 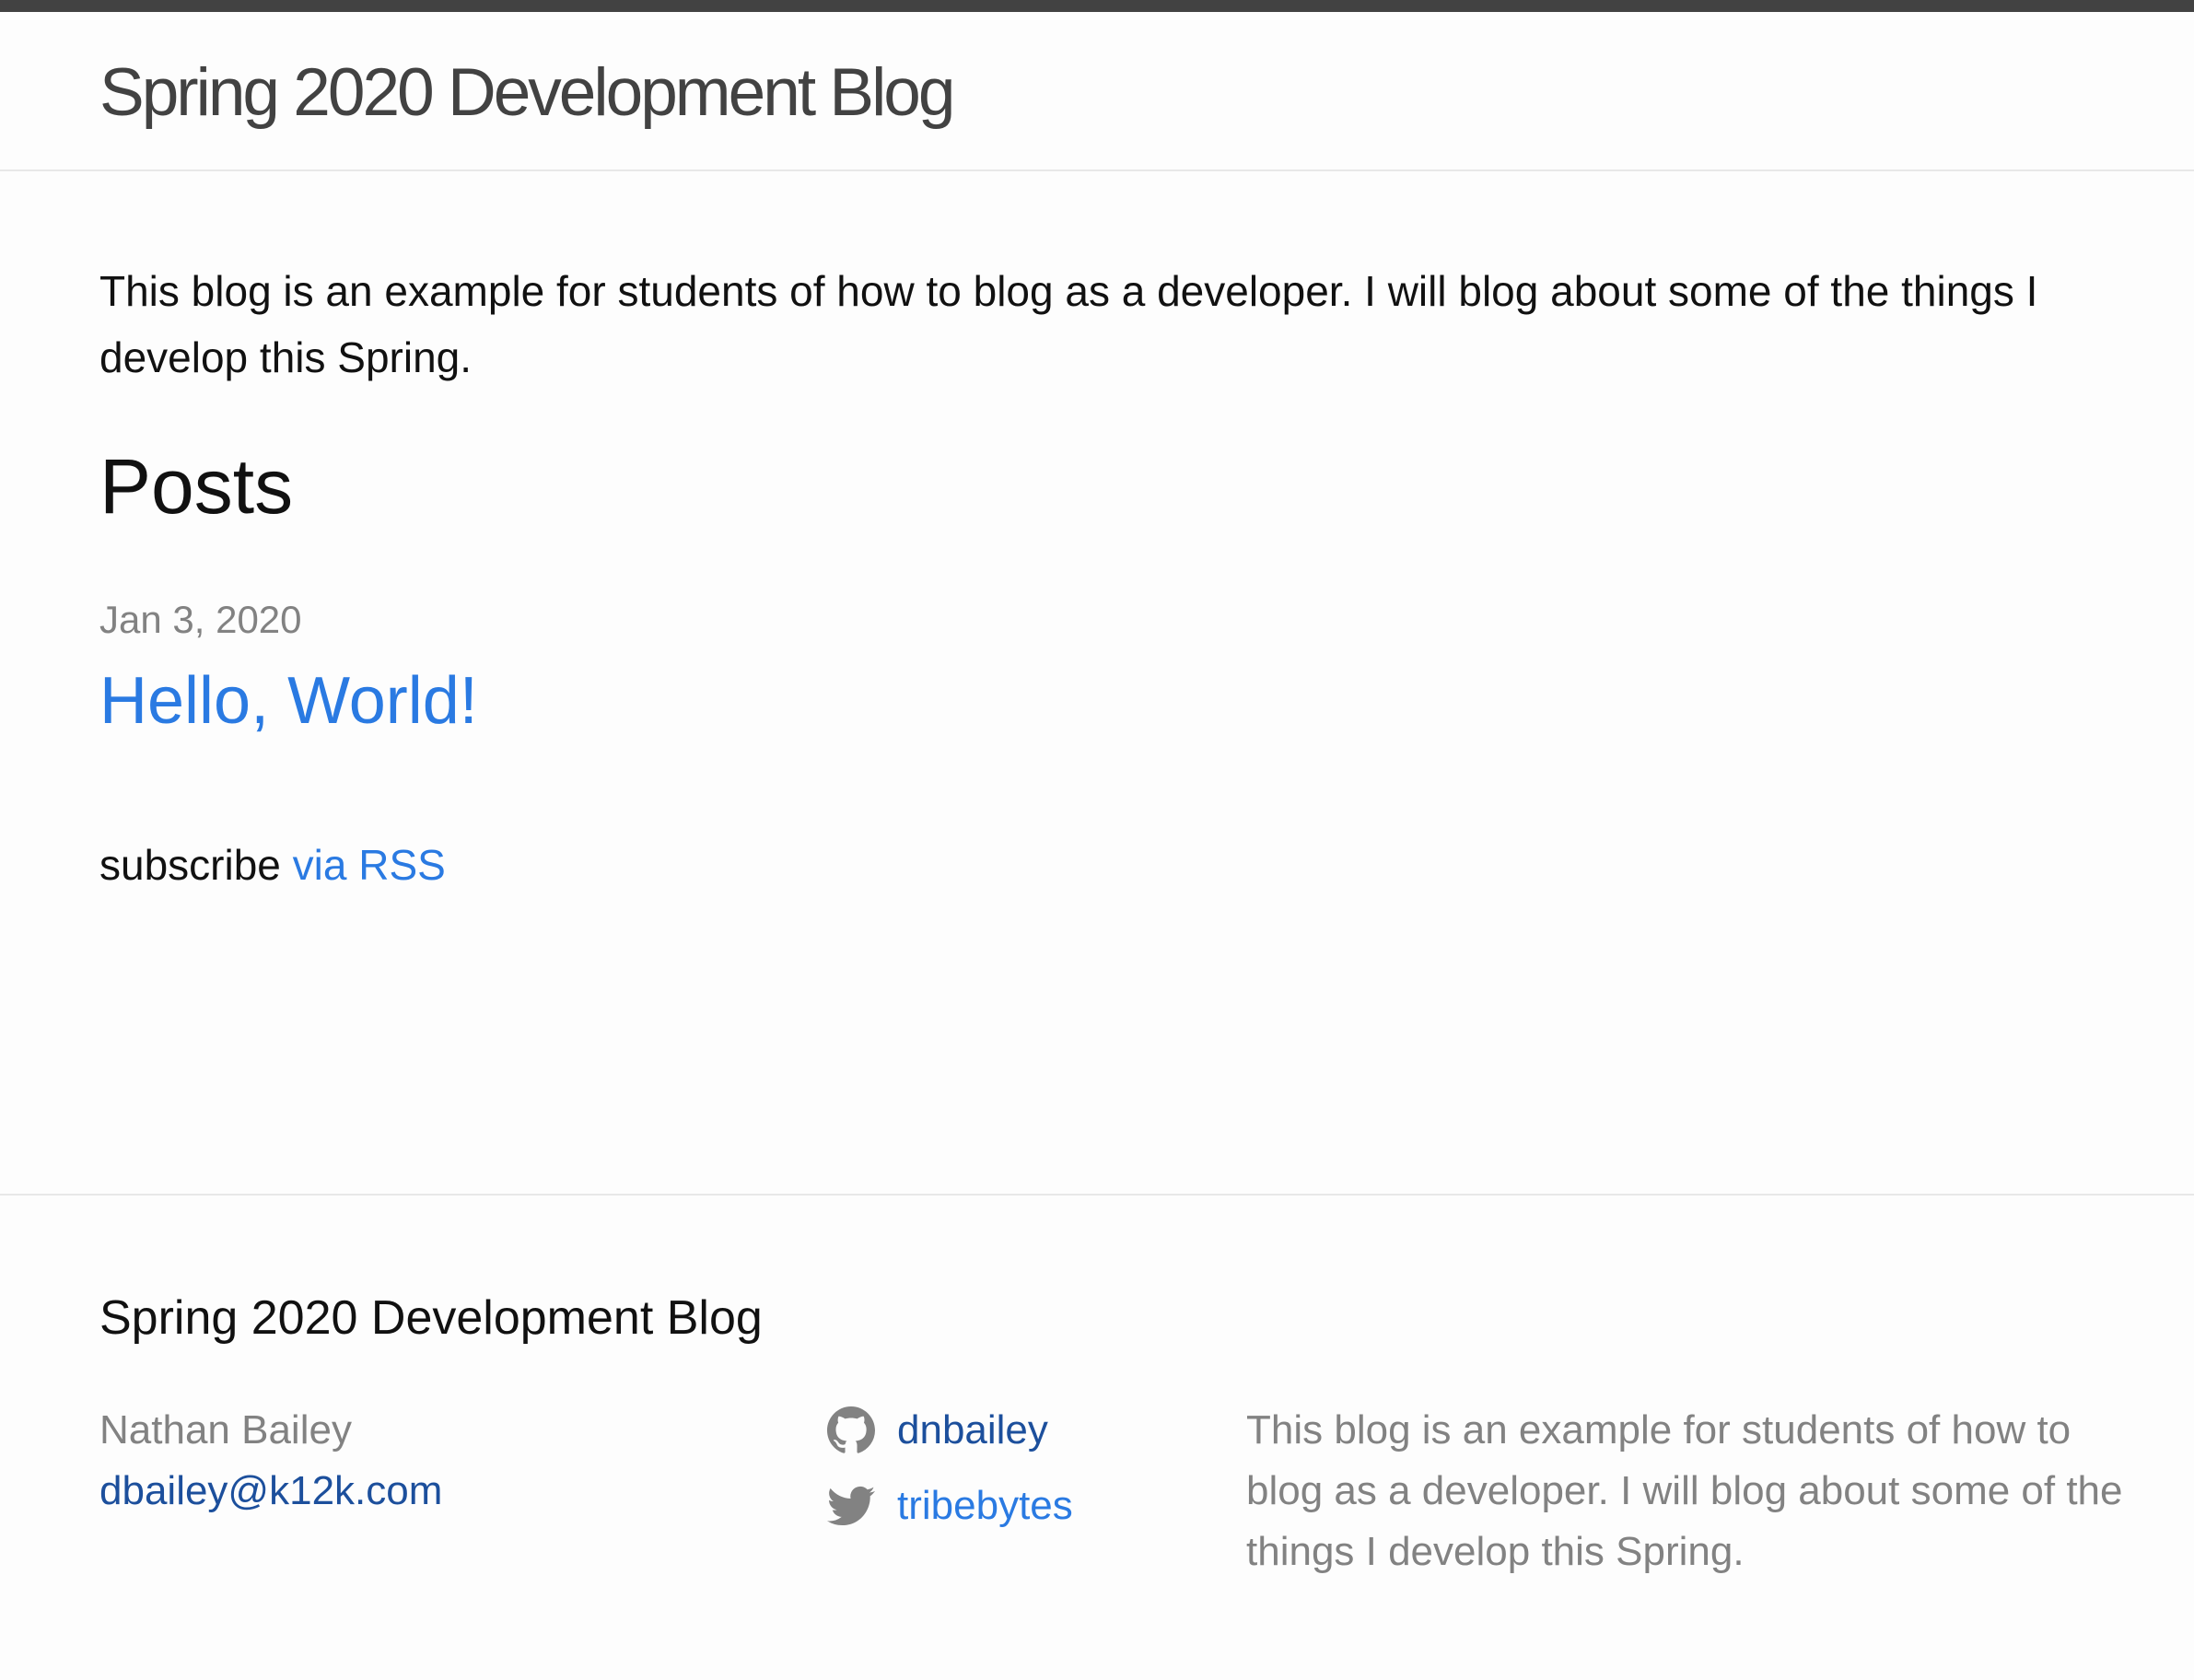 I want to click on subscribe-label: subscribe, so click(x=190, y=865).